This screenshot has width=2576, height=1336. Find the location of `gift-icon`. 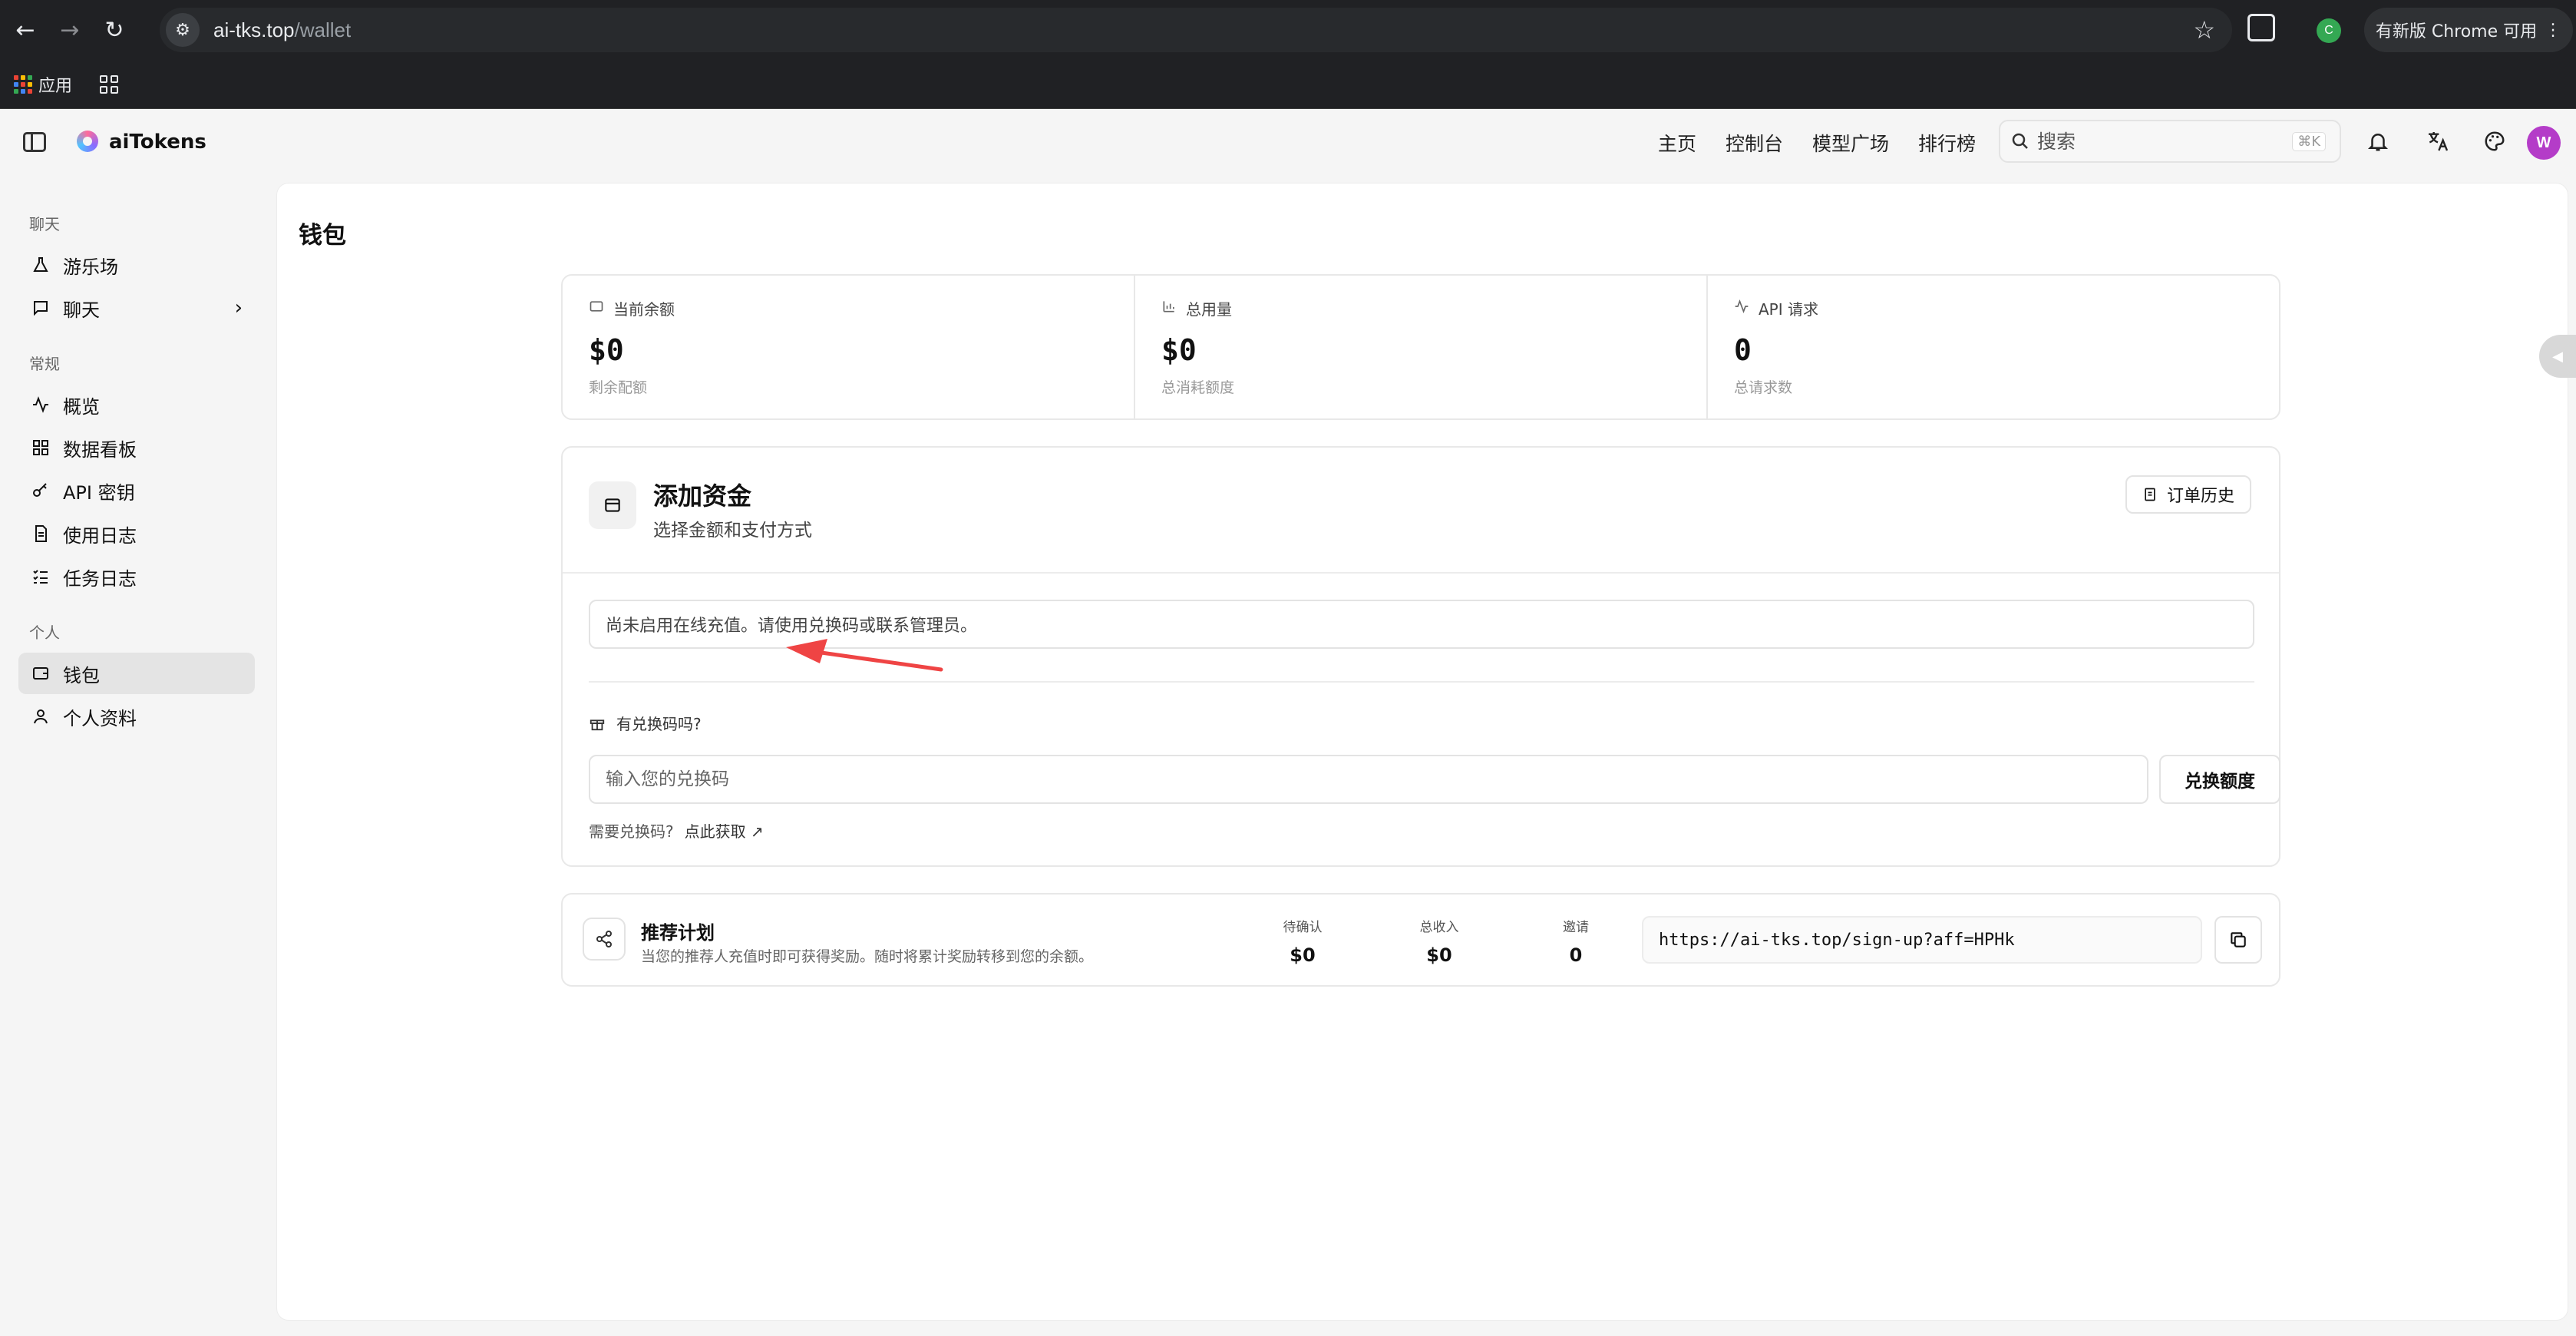

gift-icon is located at coordinates (597, 725).